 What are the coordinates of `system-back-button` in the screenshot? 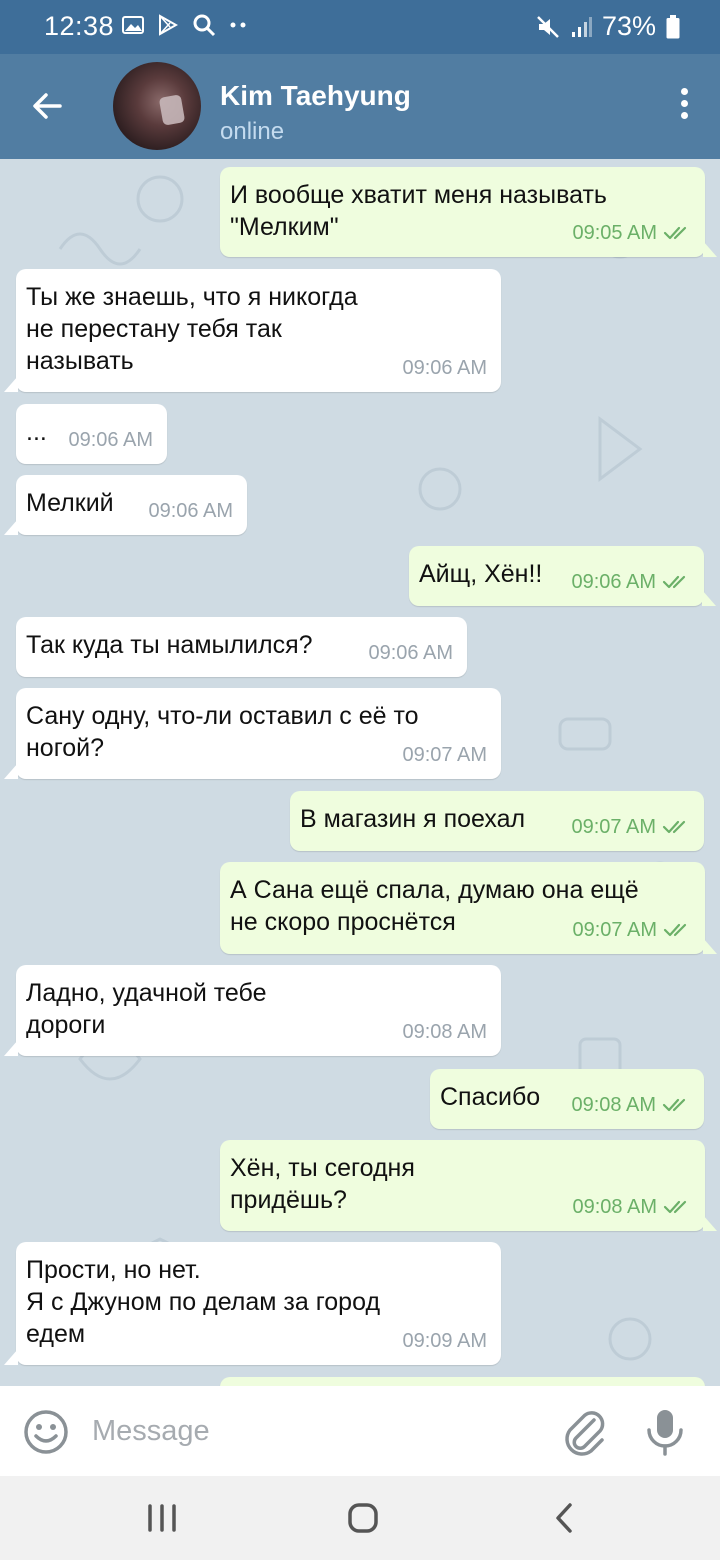 It's located at (564, 1518).